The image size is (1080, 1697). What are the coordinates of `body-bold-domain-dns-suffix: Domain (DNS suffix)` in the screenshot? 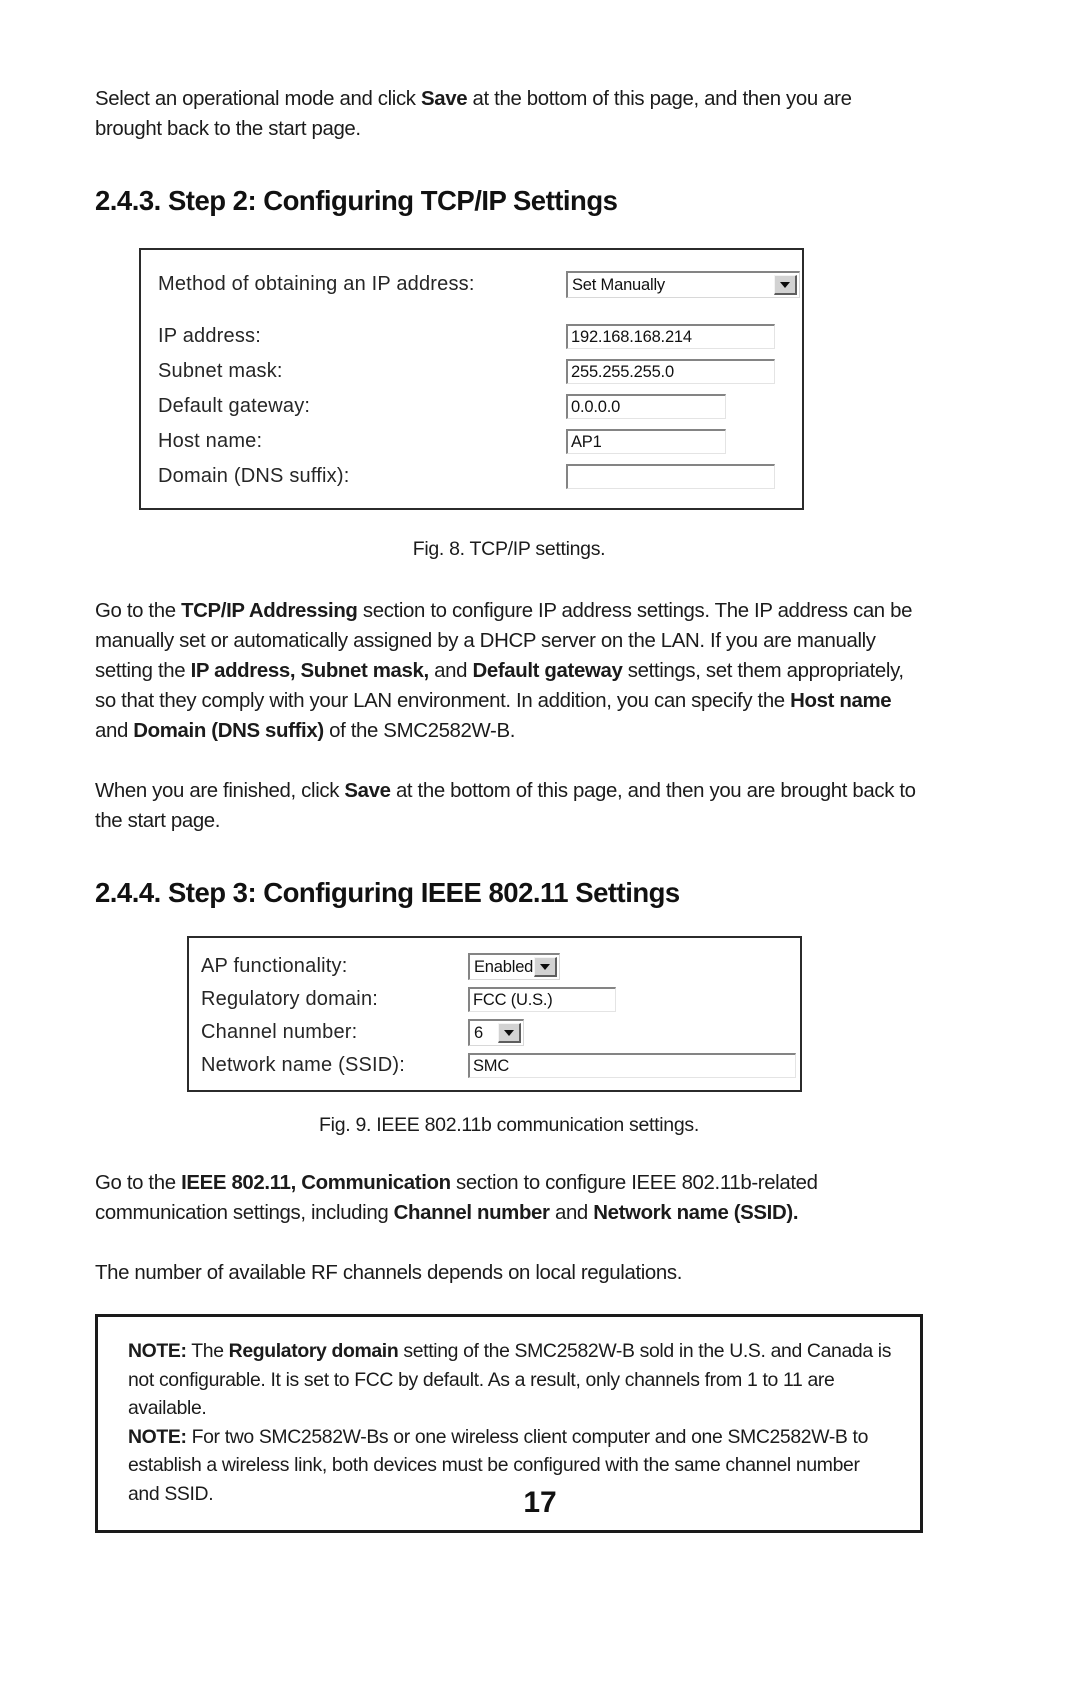 It's located at (228, 731).